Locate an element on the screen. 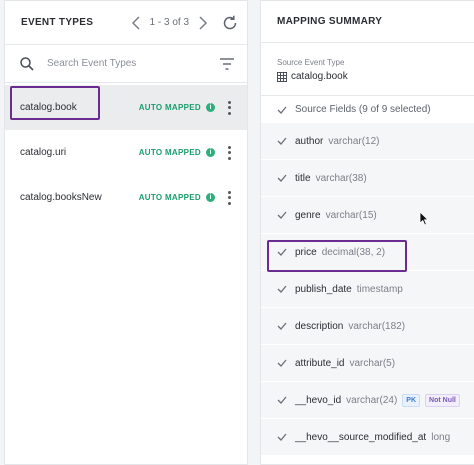  field-name: author is located at coordinates (309, 141).